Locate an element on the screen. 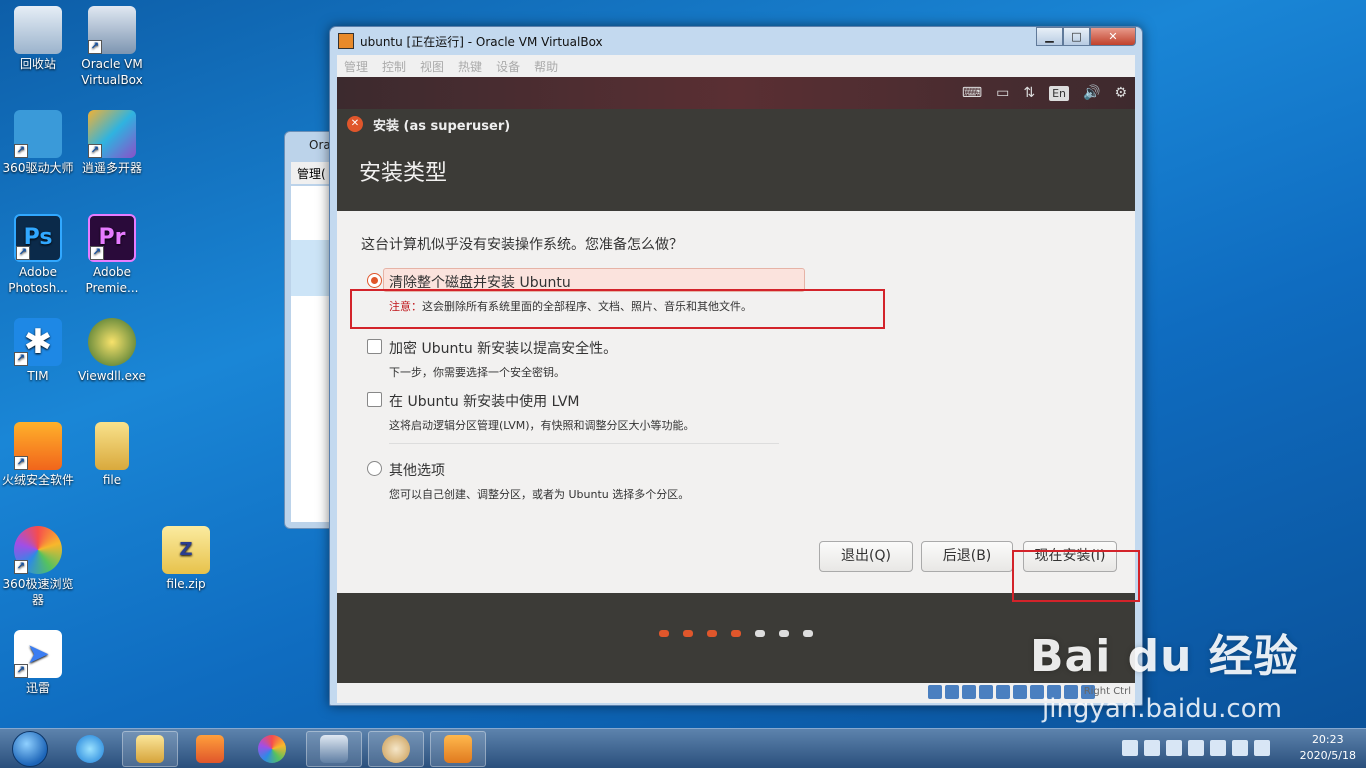 The height and width of the screenshot is (768, 1366). menu-manage: 管理 is located at coordinates (356, 66).